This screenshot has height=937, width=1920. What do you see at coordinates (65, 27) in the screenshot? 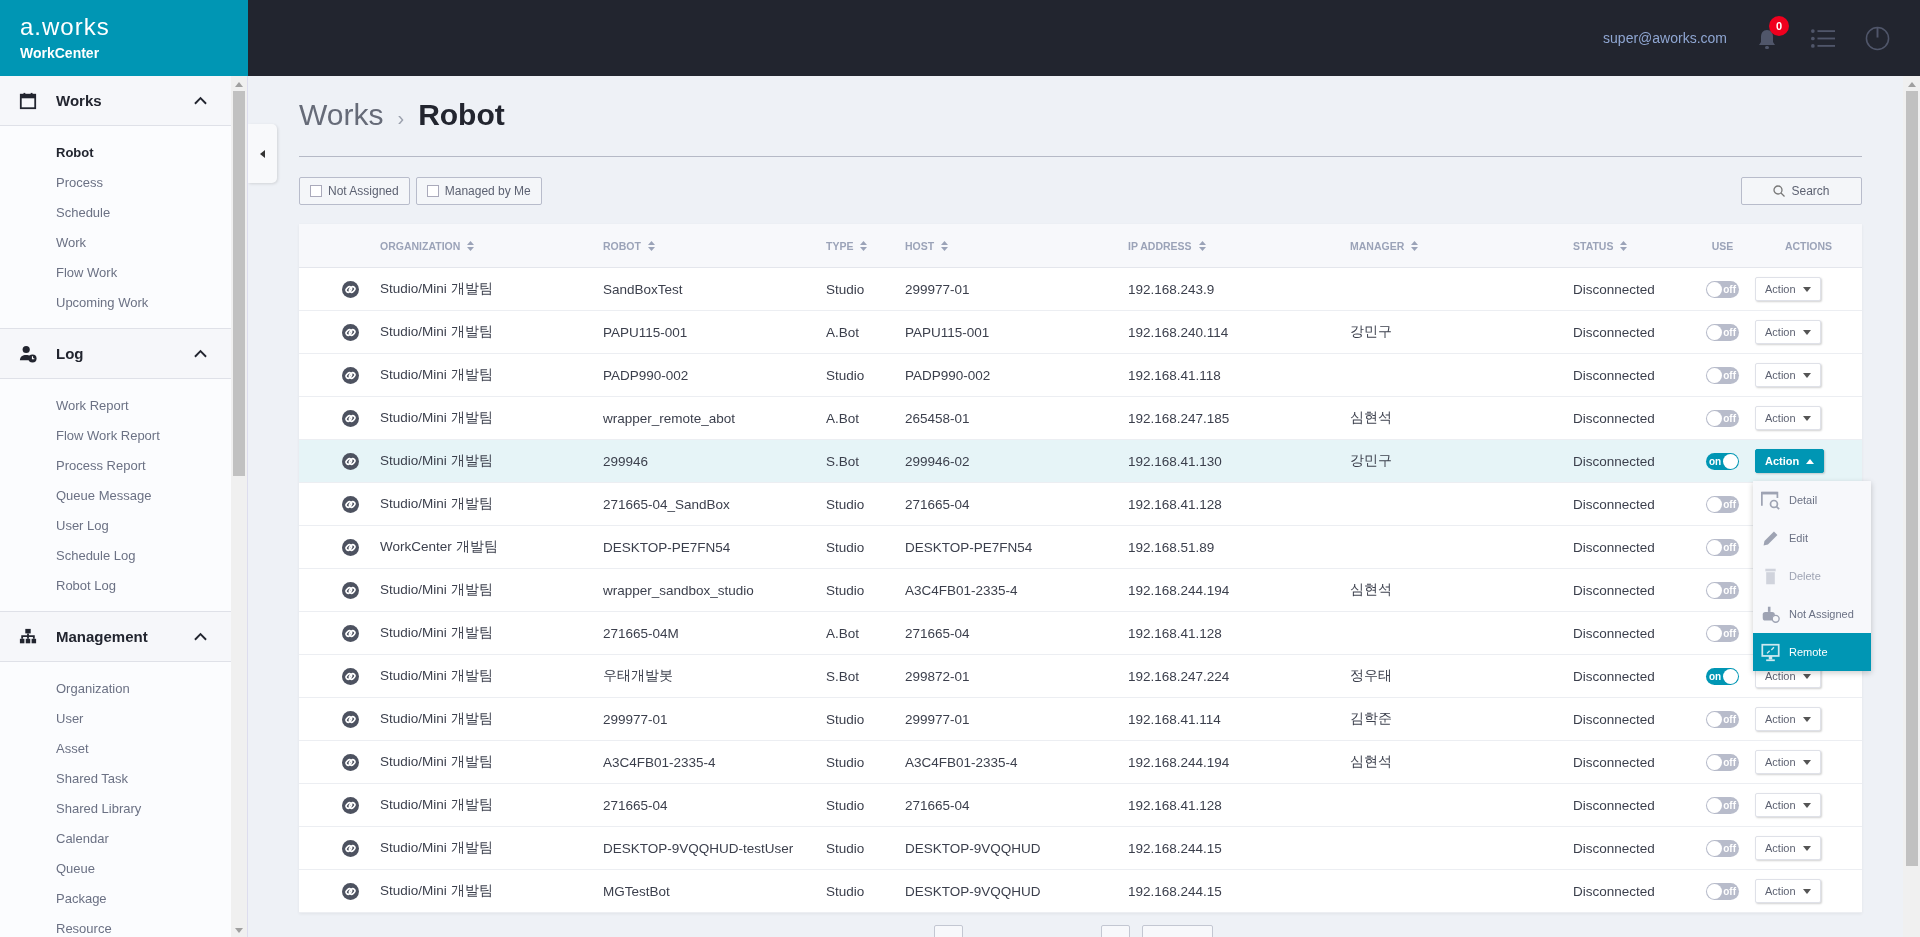
I see `logo: a.works` at bounding box center [65, 27].